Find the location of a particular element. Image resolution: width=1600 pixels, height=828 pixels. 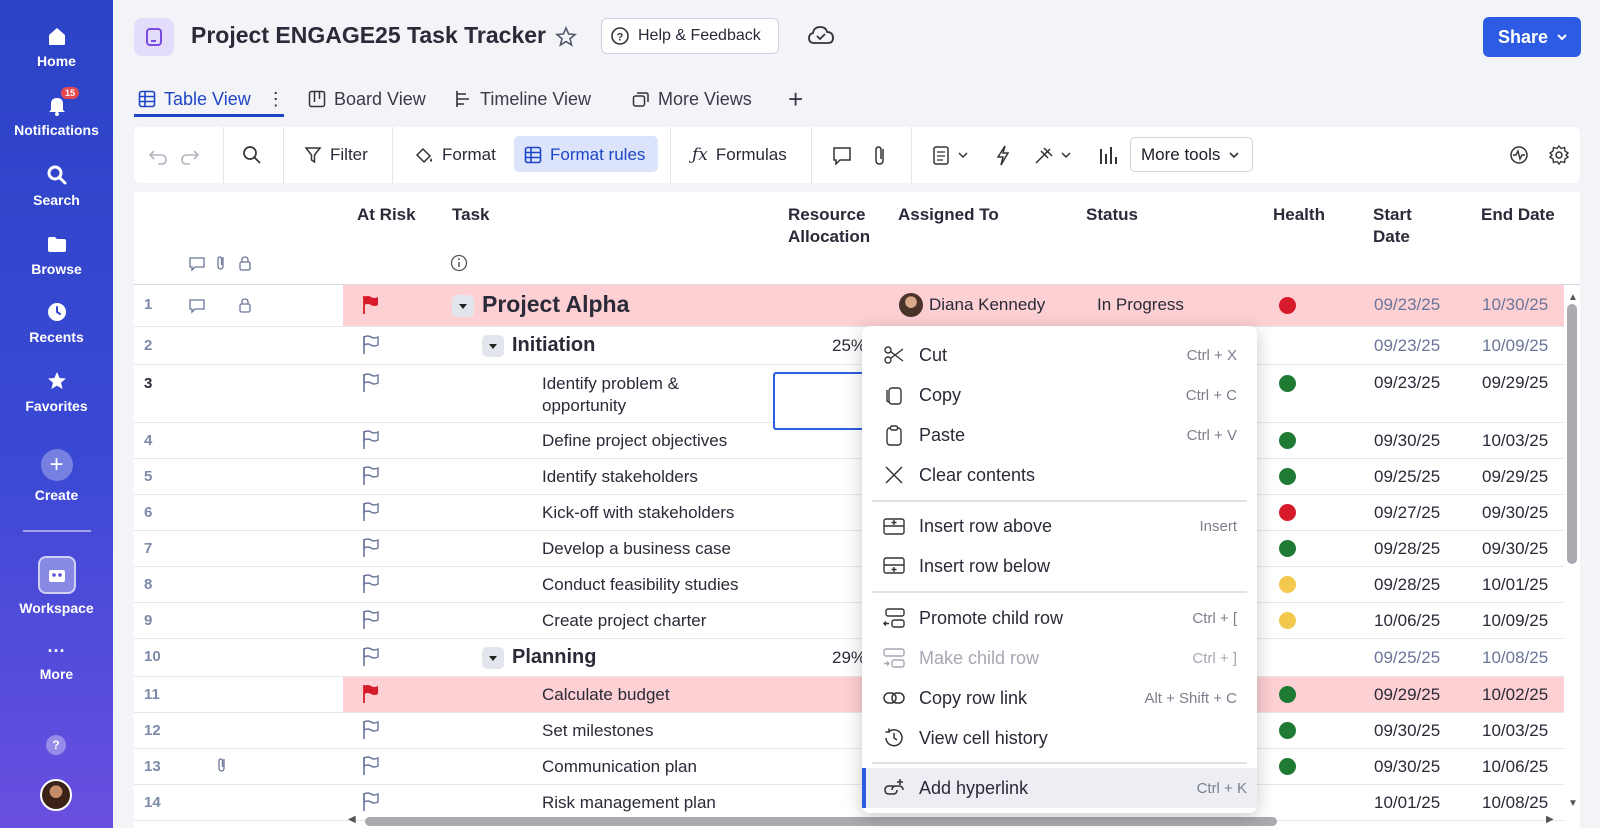

chart-icon is located at coordinates (1108, 155).